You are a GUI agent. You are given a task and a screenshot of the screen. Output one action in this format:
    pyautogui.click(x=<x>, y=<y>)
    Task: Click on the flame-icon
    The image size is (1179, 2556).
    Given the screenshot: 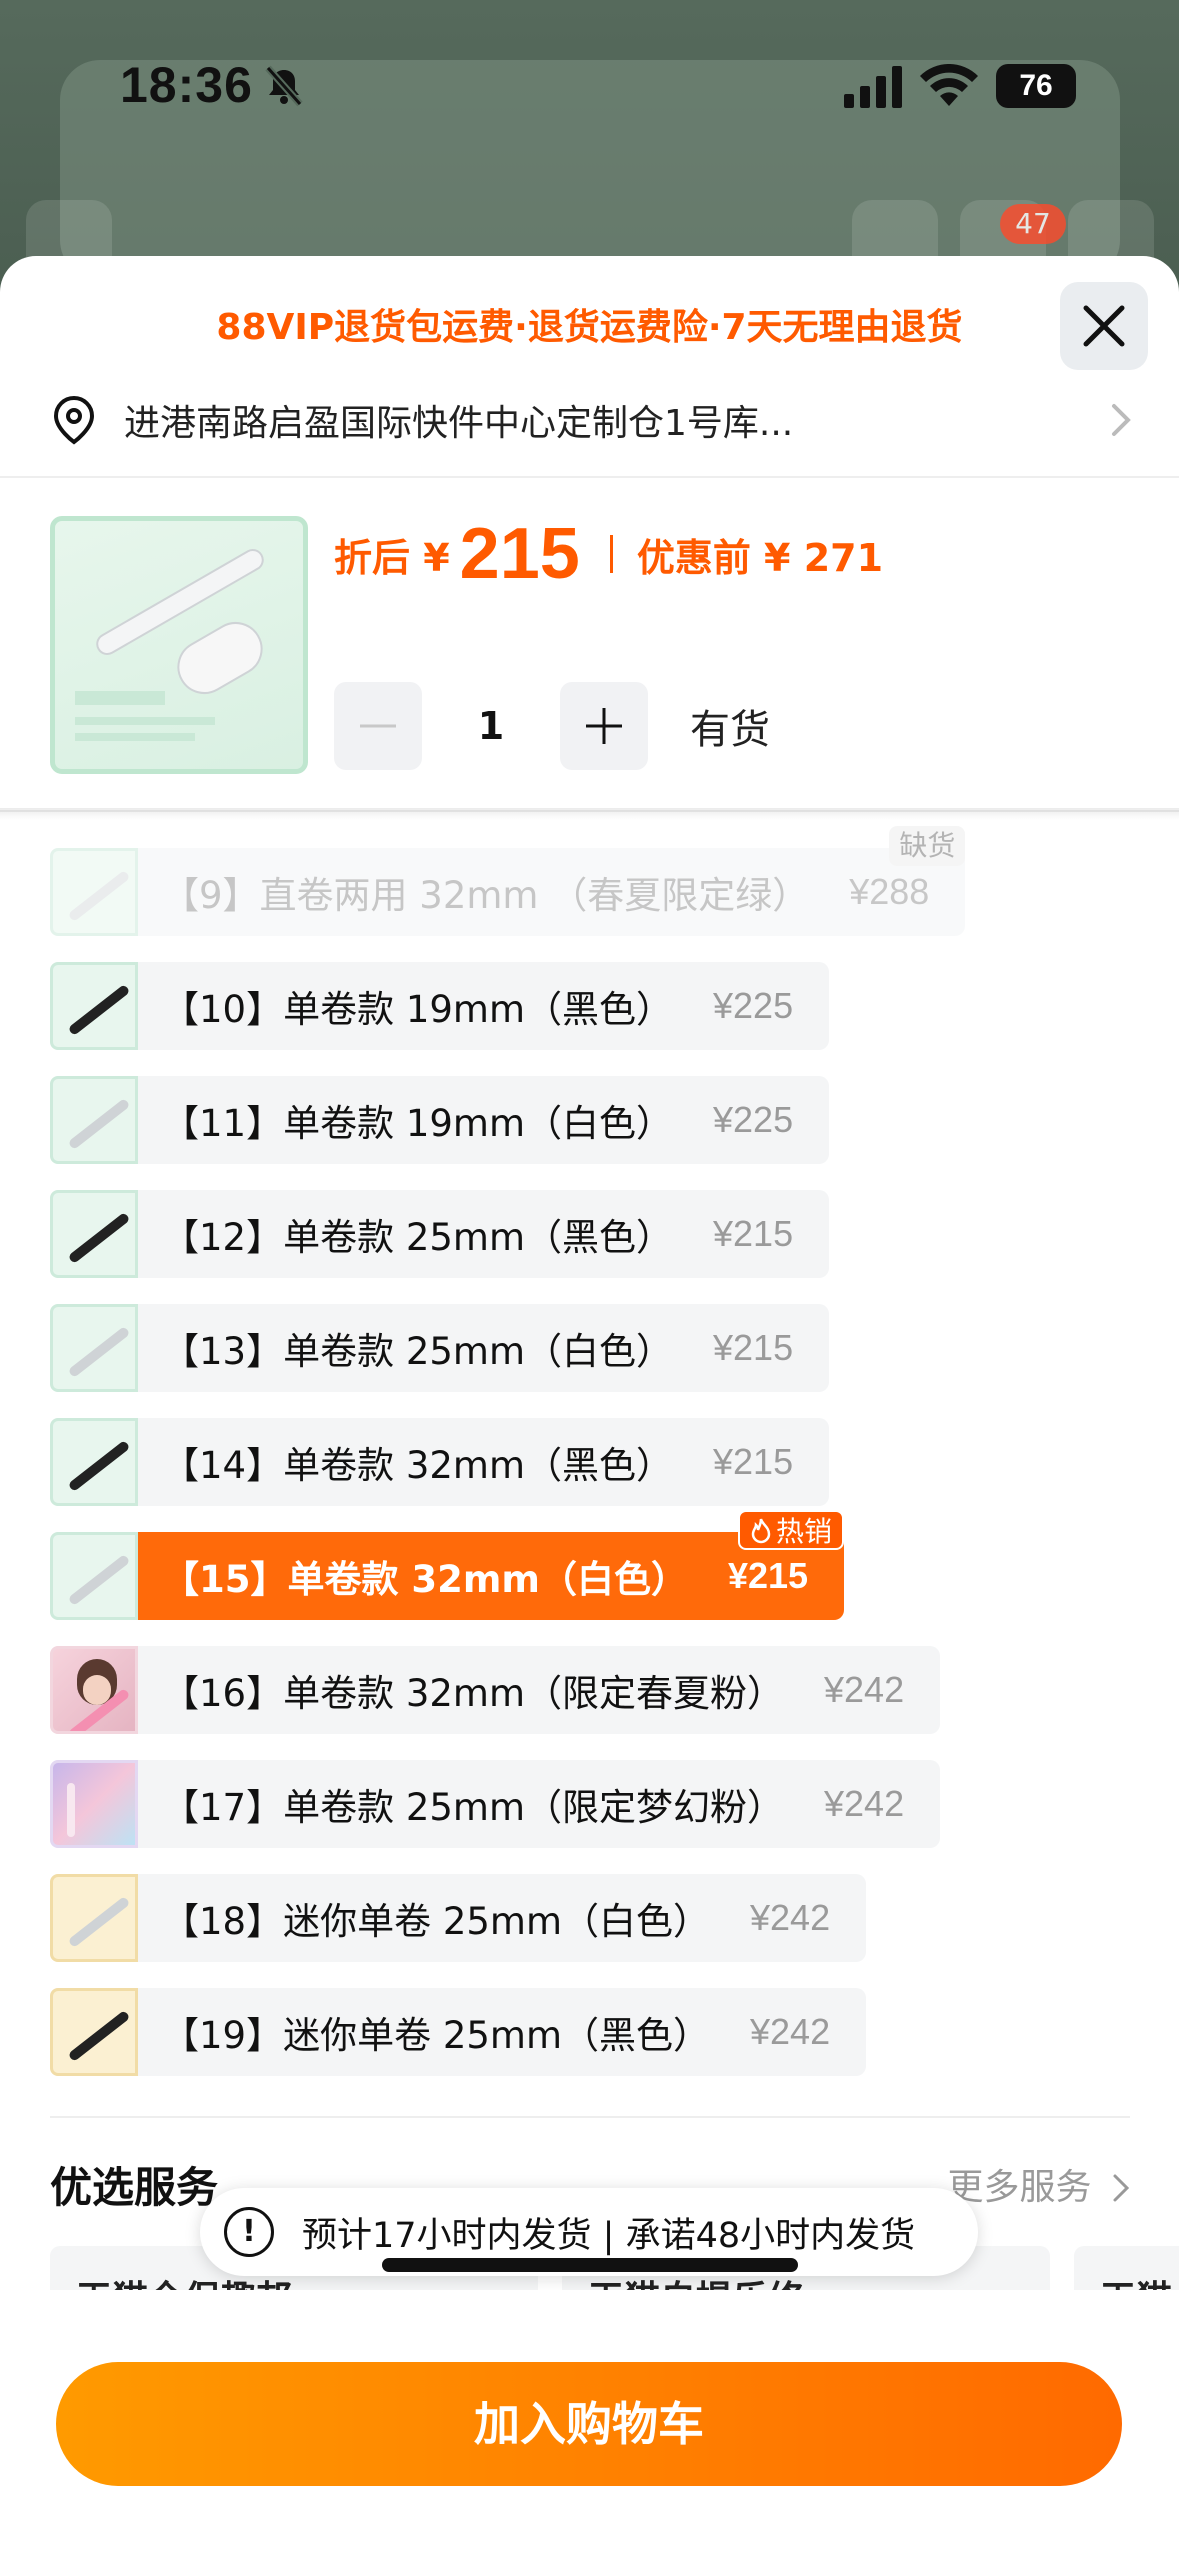 What is the action you would take?
    pyautogui.click(x=761, y=1531)
    